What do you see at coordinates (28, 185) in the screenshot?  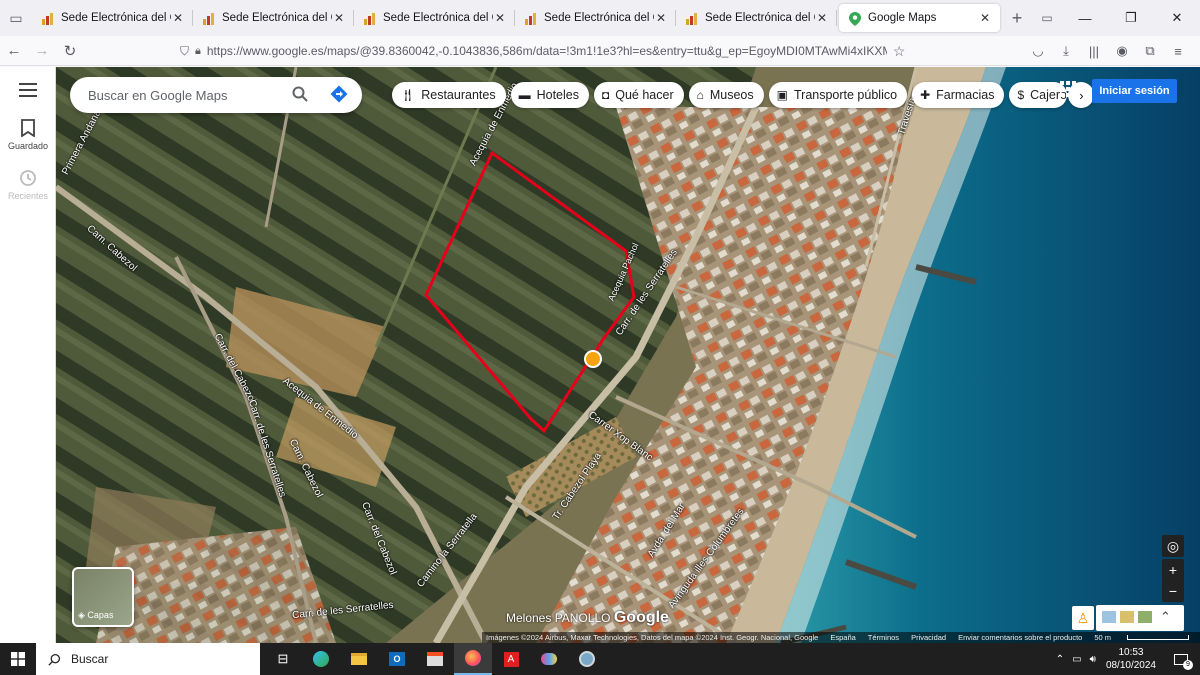 I see `recent-button: Recientes` at bounding box center [28, 185].